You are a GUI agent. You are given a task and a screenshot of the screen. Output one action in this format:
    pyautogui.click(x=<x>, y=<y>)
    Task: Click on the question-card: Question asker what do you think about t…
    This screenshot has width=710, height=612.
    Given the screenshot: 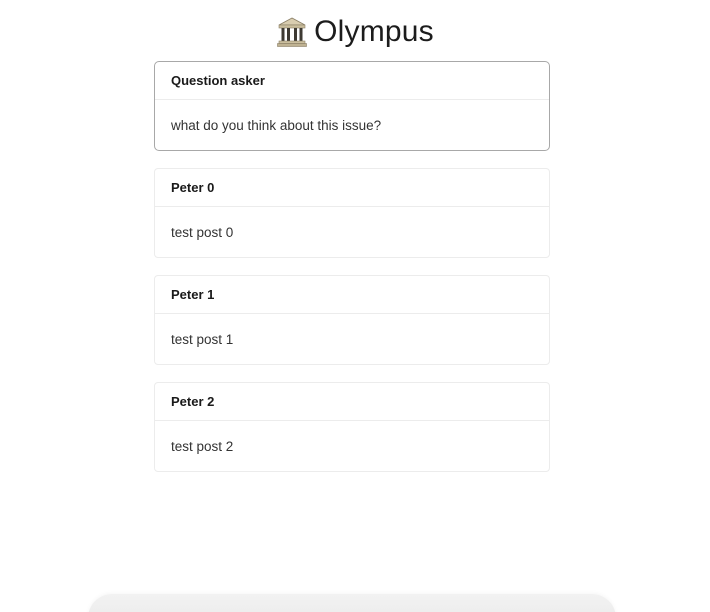 What is the action you would take?
    pyautogui.click(x=352, y=106)
    